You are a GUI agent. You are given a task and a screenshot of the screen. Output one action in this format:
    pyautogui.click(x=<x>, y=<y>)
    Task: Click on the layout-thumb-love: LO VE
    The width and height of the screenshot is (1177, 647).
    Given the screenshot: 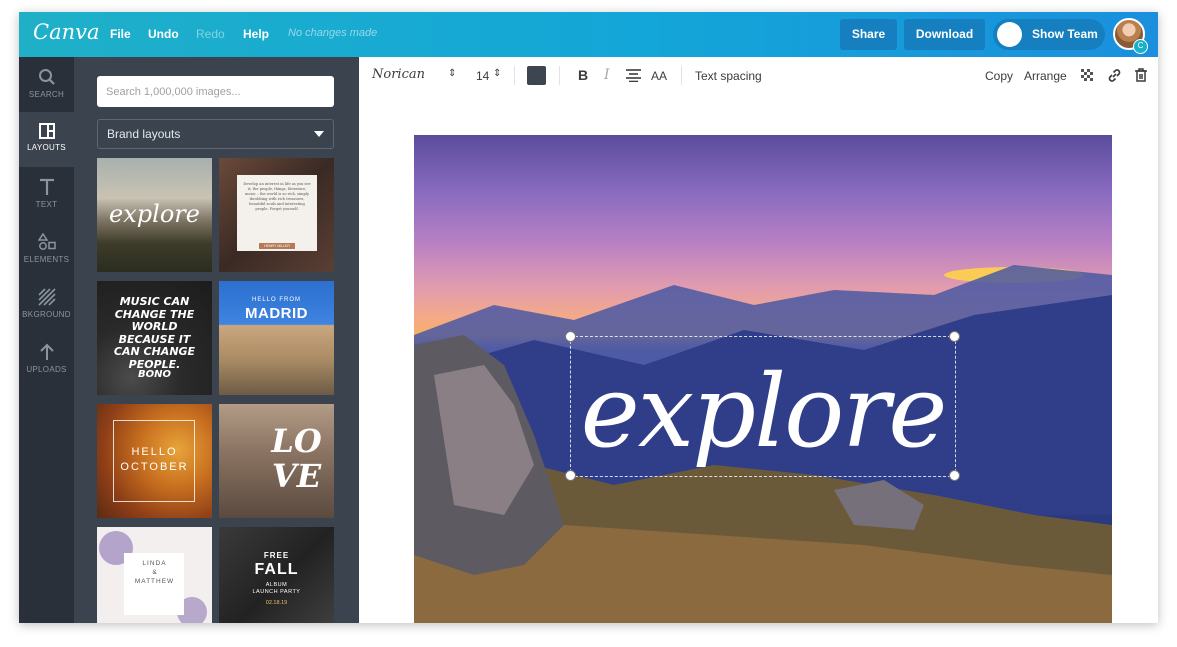 What is the action you would take?
    pyautogui.click(x=276, y=461)
    